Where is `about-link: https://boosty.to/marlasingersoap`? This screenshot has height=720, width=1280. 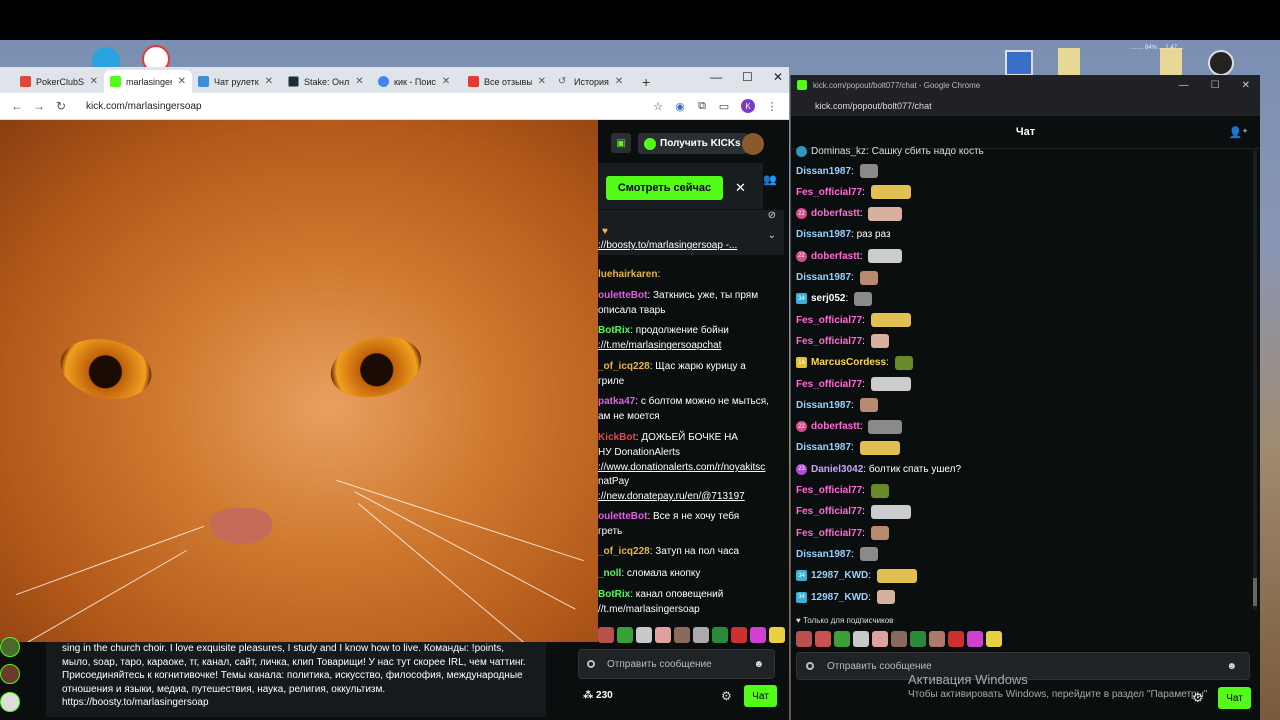 about-link: https://boosty.to/marlasingersoap is located at coordinates (304, 703).